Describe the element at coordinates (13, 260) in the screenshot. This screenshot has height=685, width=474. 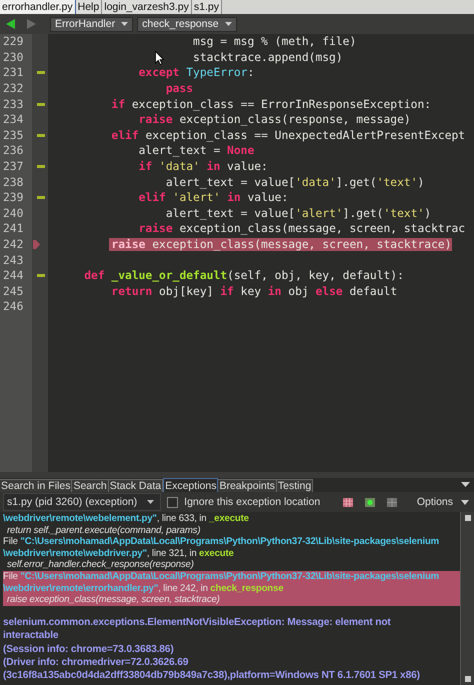
I see `line-number: 243` at that location.